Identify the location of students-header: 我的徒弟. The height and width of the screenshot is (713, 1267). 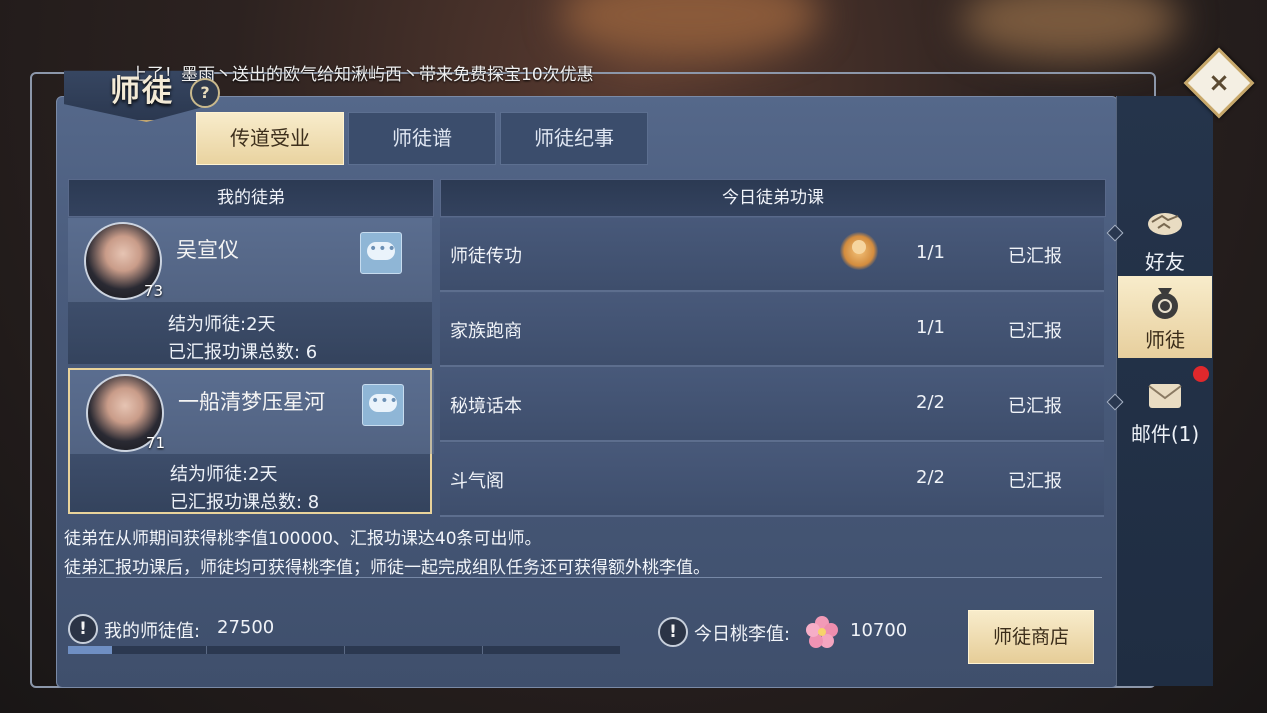
(251, 198).